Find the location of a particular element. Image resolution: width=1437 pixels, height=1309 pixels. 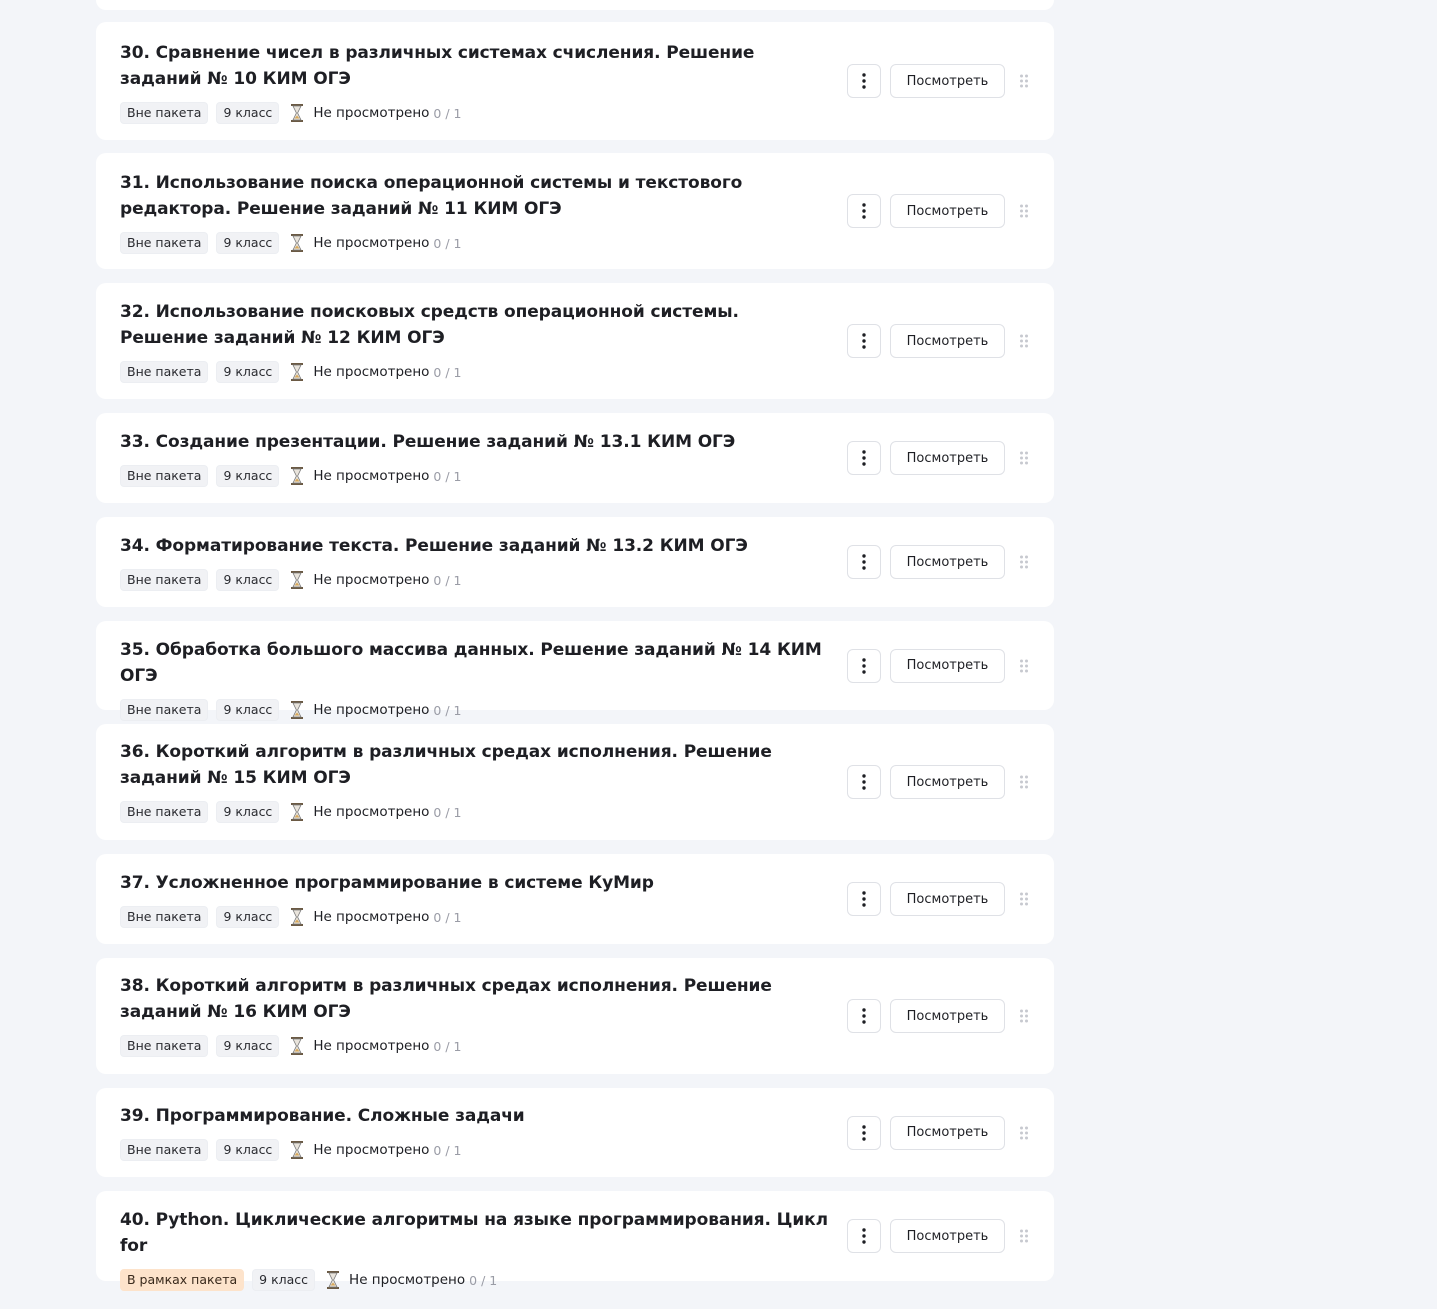

lesson-title: 39. Программирование. Сложные задачи is located at coordinates (476, 1116).